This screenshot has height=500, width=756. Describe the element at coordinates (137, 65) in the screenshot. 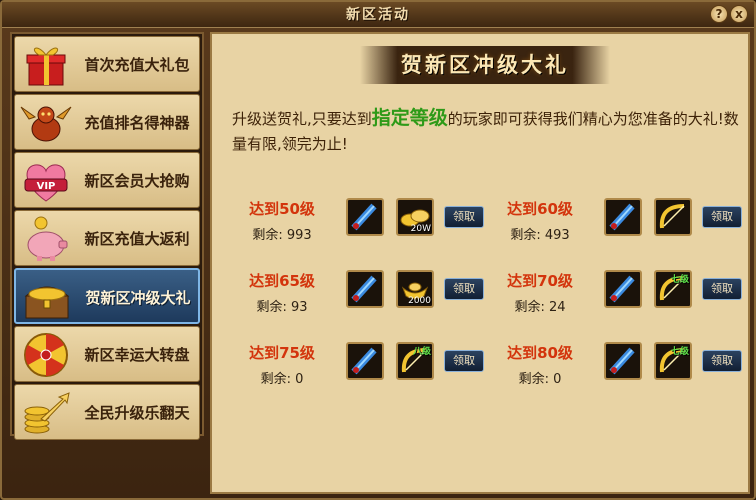

I see `sidebar-item-label: 首次充值大礼包` at that location.